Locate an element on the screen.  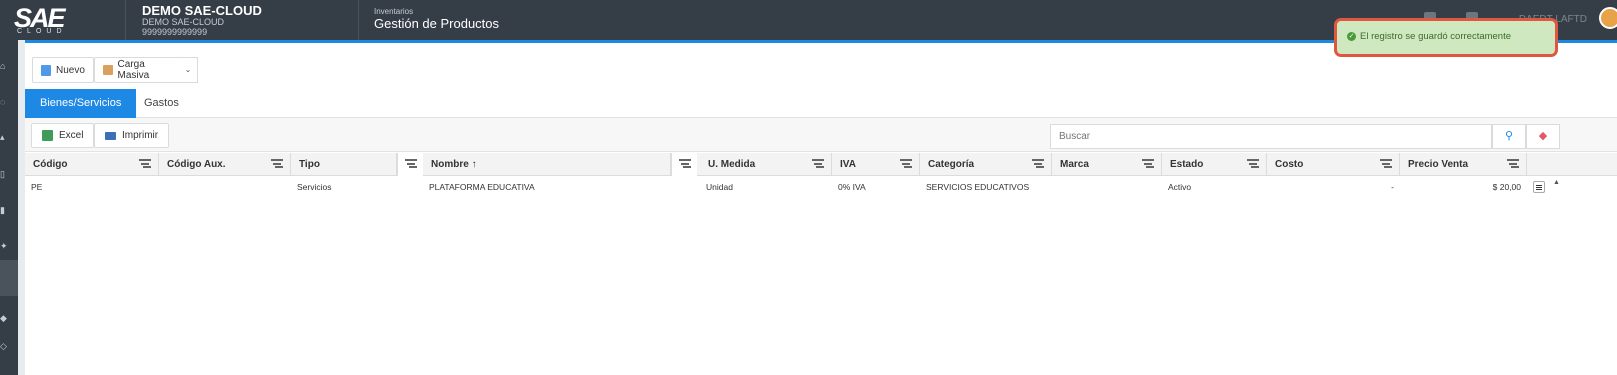
column-header-codigo: Código is located at coordinates (92, 164).